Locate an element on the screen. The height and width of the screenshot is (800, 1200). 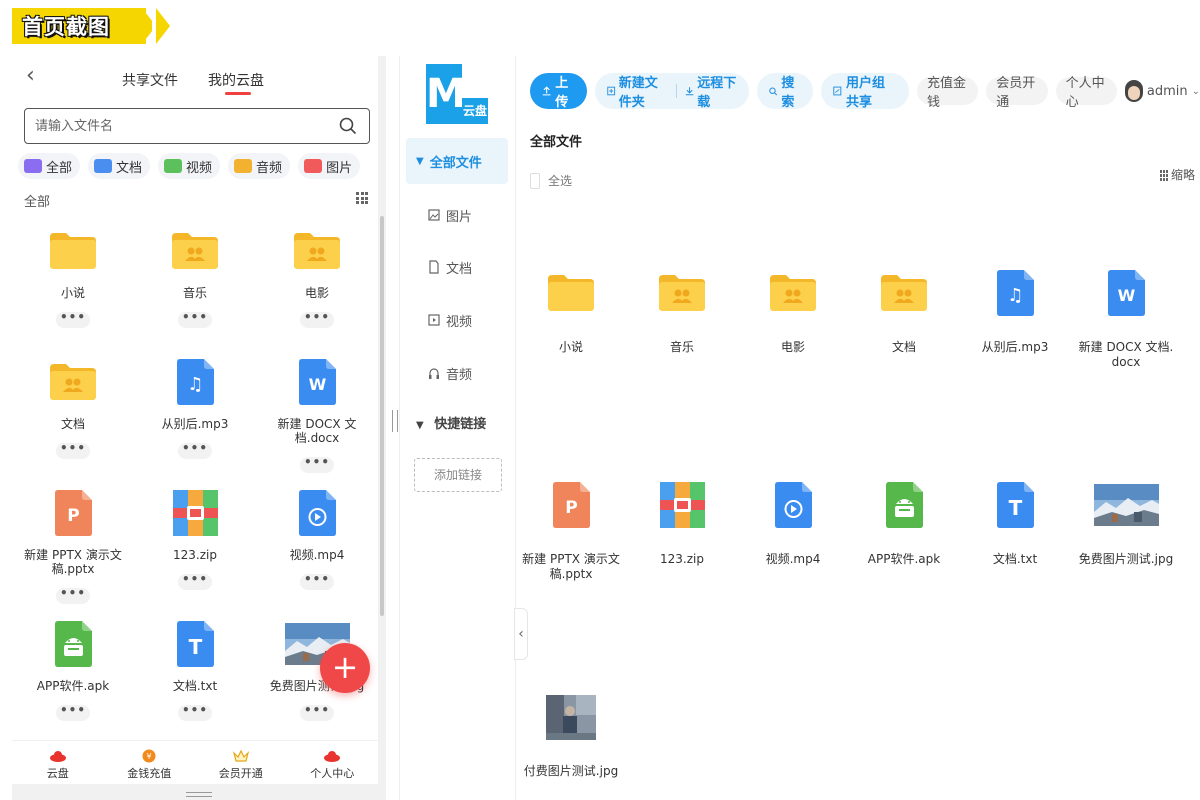
user-icon is located at coordinates (332, 756).